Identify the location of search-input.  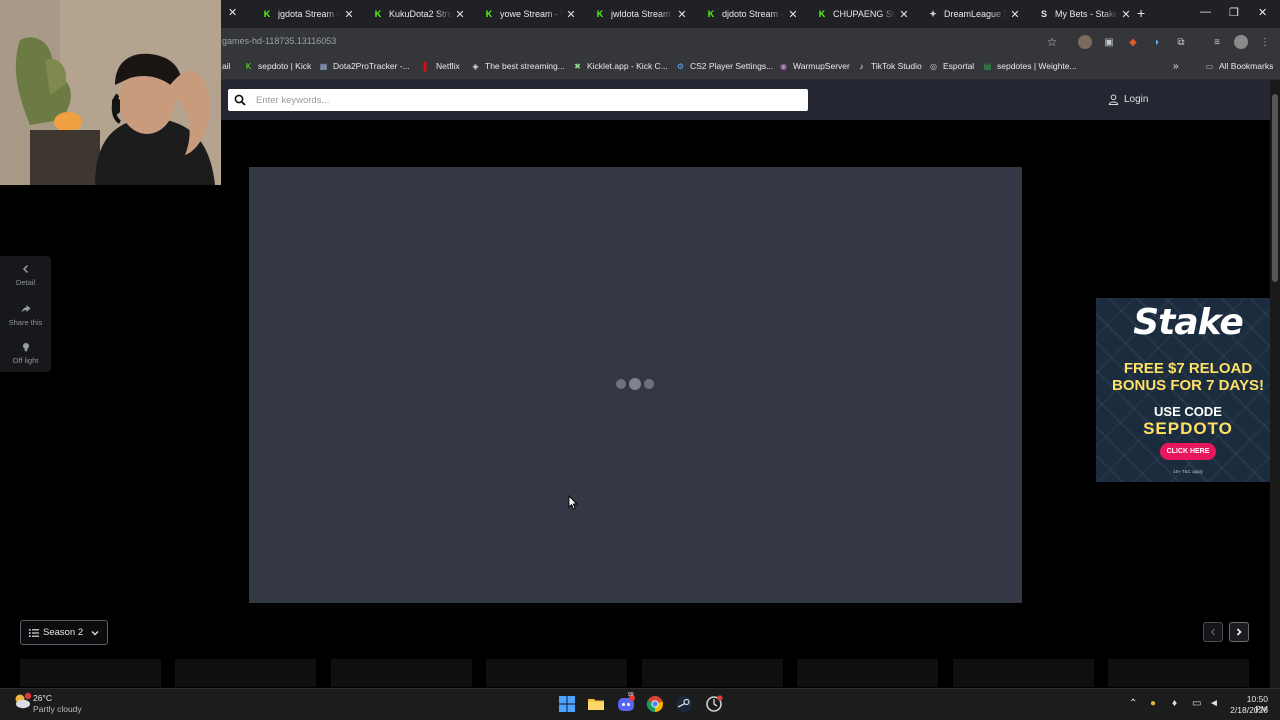
(526, 100).